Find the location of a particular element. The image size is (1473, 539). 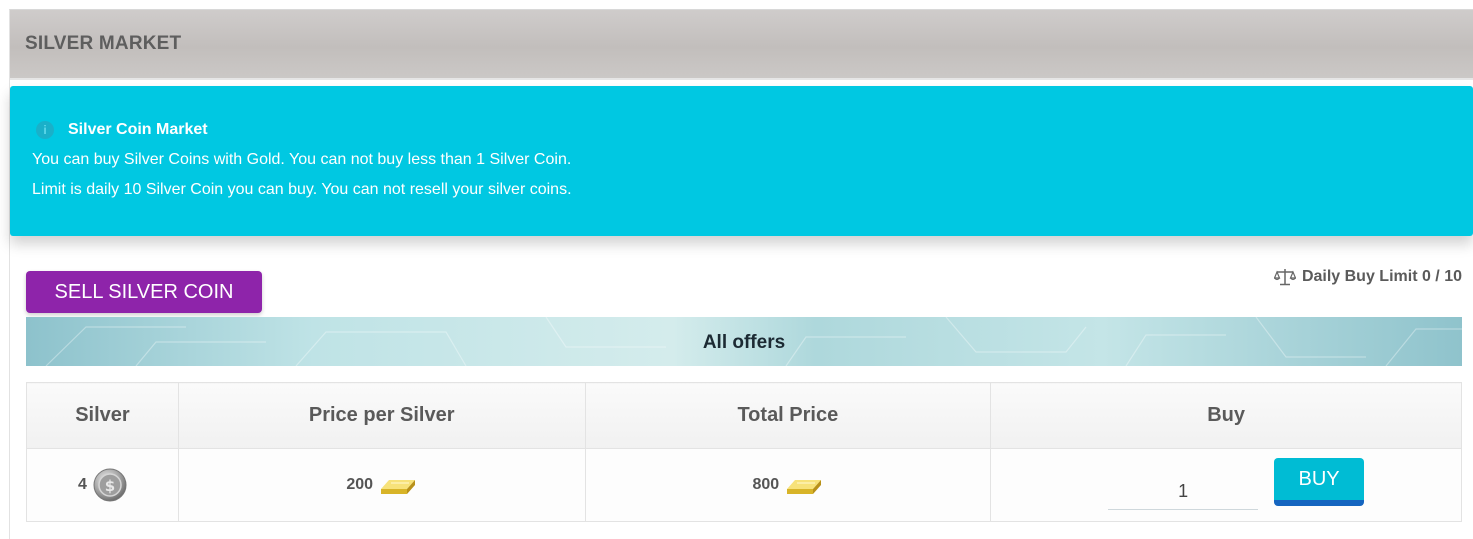

buy-cell: BUY is located at coordinates (1226, 485).